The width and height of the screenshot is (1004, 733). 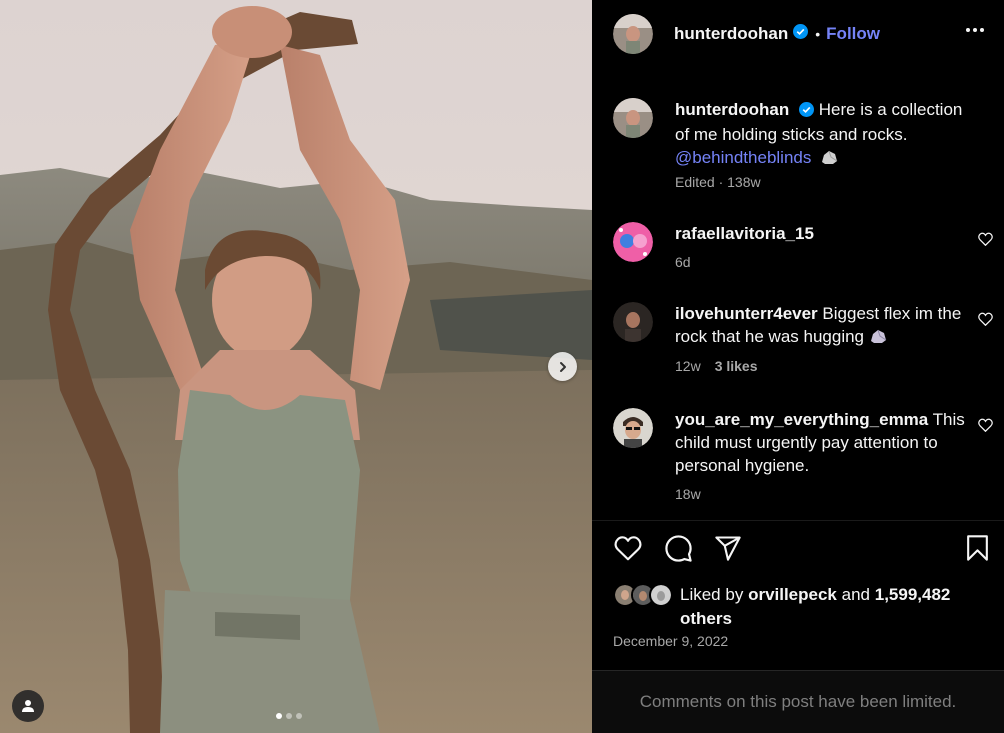 I want to click on caption-username: hunterdoohan, so click(x=732, y=109).